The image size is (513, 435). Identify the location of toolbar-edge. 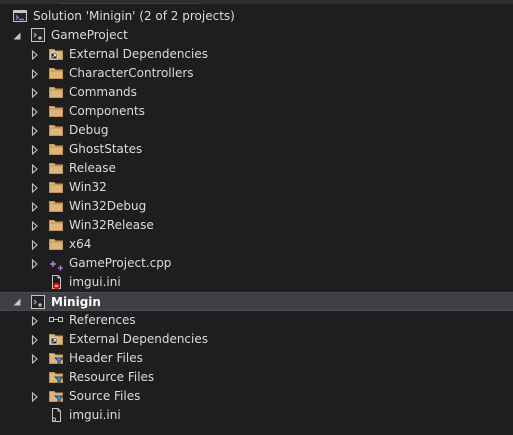
(130, 2).